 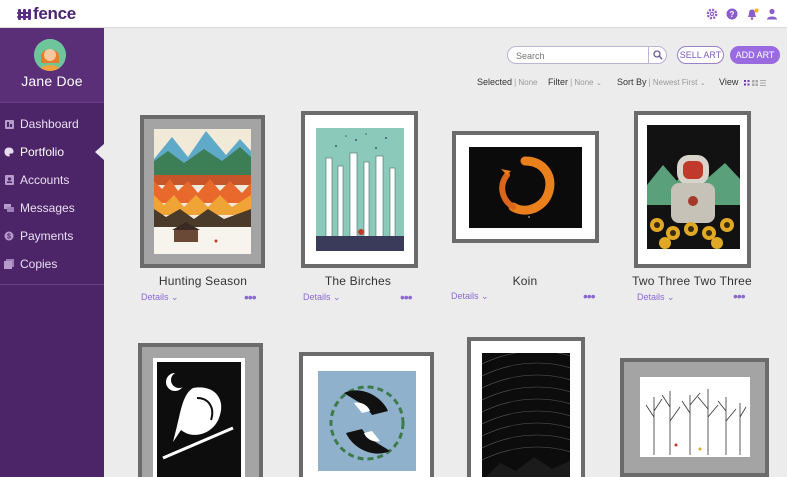 What do you see at coordinates (9, 208) in the screenshot?
I see `messages-icon` at bounding box center [9, 208].